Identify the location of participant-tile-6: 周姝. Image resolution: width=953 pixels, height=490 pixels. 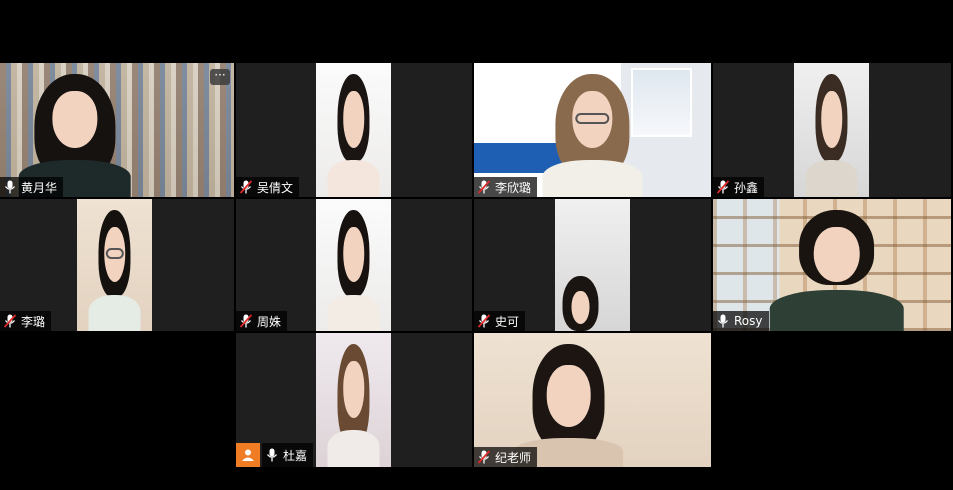
(354, 265).